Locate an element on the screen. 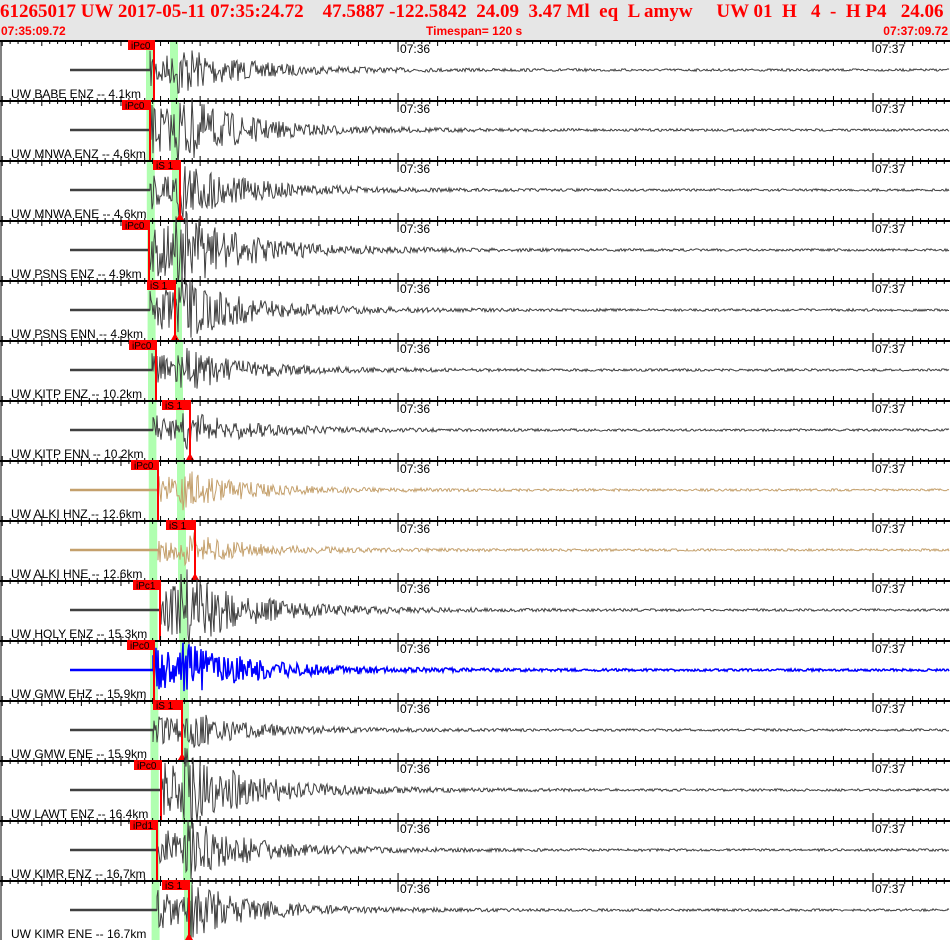  channel-label: UW GMW EHZ -- 15.9km is located at coordinates (78, 694).